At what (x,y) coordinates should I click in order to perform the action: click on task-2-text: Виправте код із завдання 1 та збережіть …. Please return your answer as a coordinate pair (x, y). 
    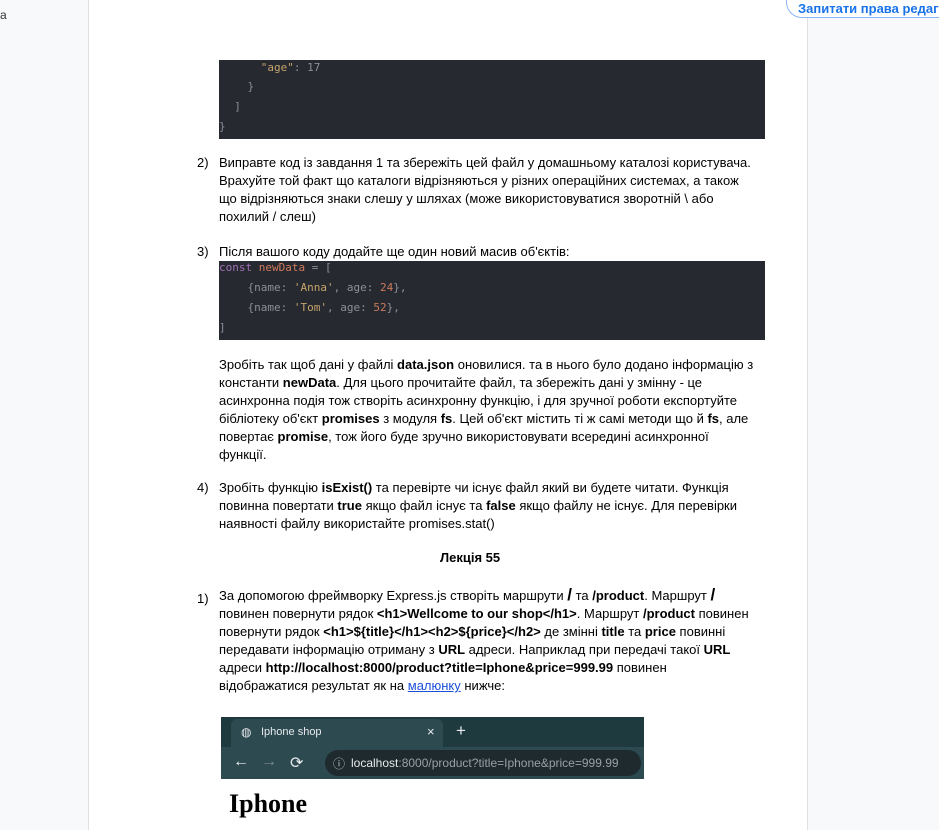
    Looking at the image, I should click on (499, 190).